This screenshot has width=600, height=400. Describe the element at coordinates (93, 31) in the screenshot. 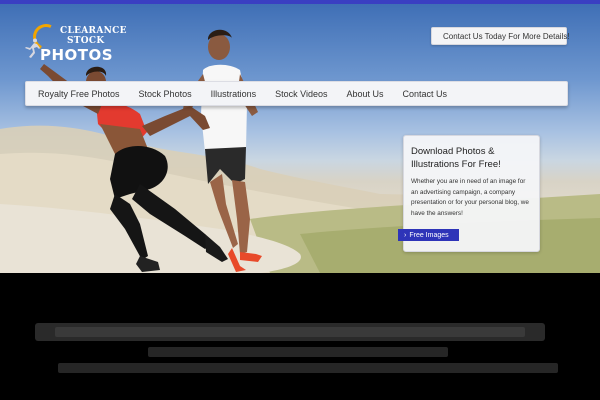

I see `logo-text-clearance: CLEARANCE` at that location.